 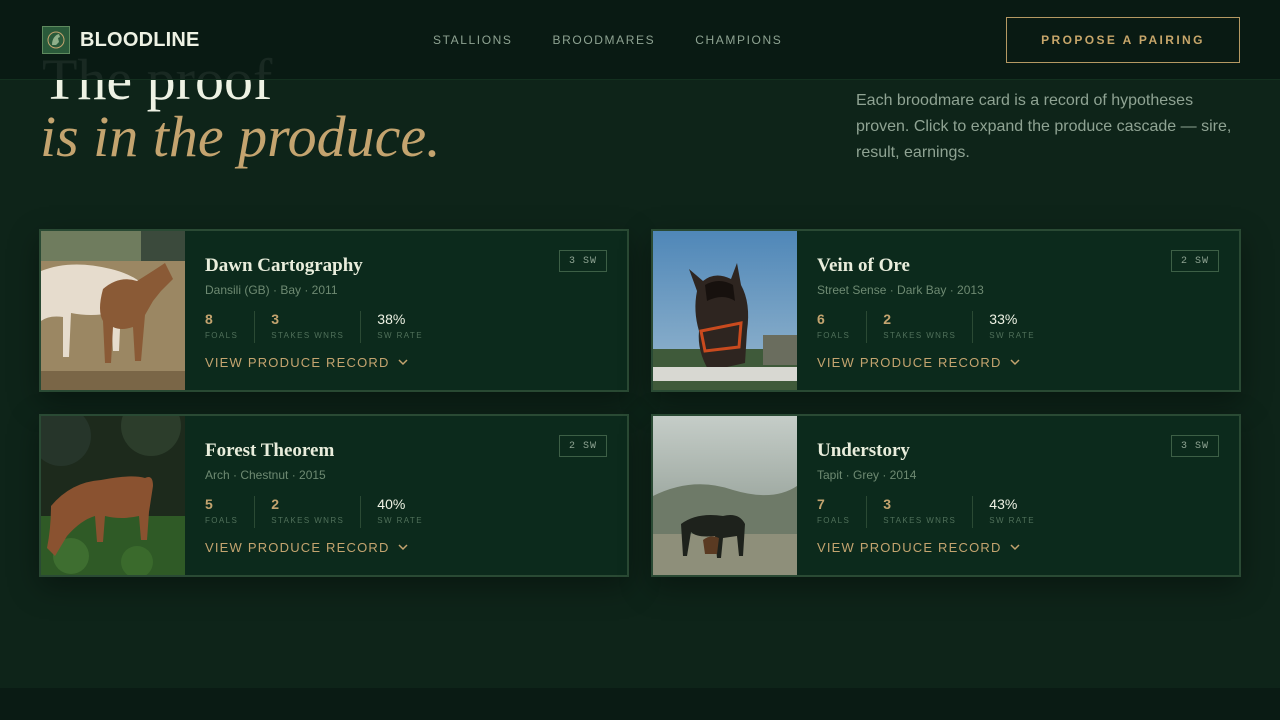 What do you see at coordinates (900, 290) in the screenshot?
I see `broodmare-pedigree: Street Sense · Dark Bay · 2013` at bounding box center [900, 290].